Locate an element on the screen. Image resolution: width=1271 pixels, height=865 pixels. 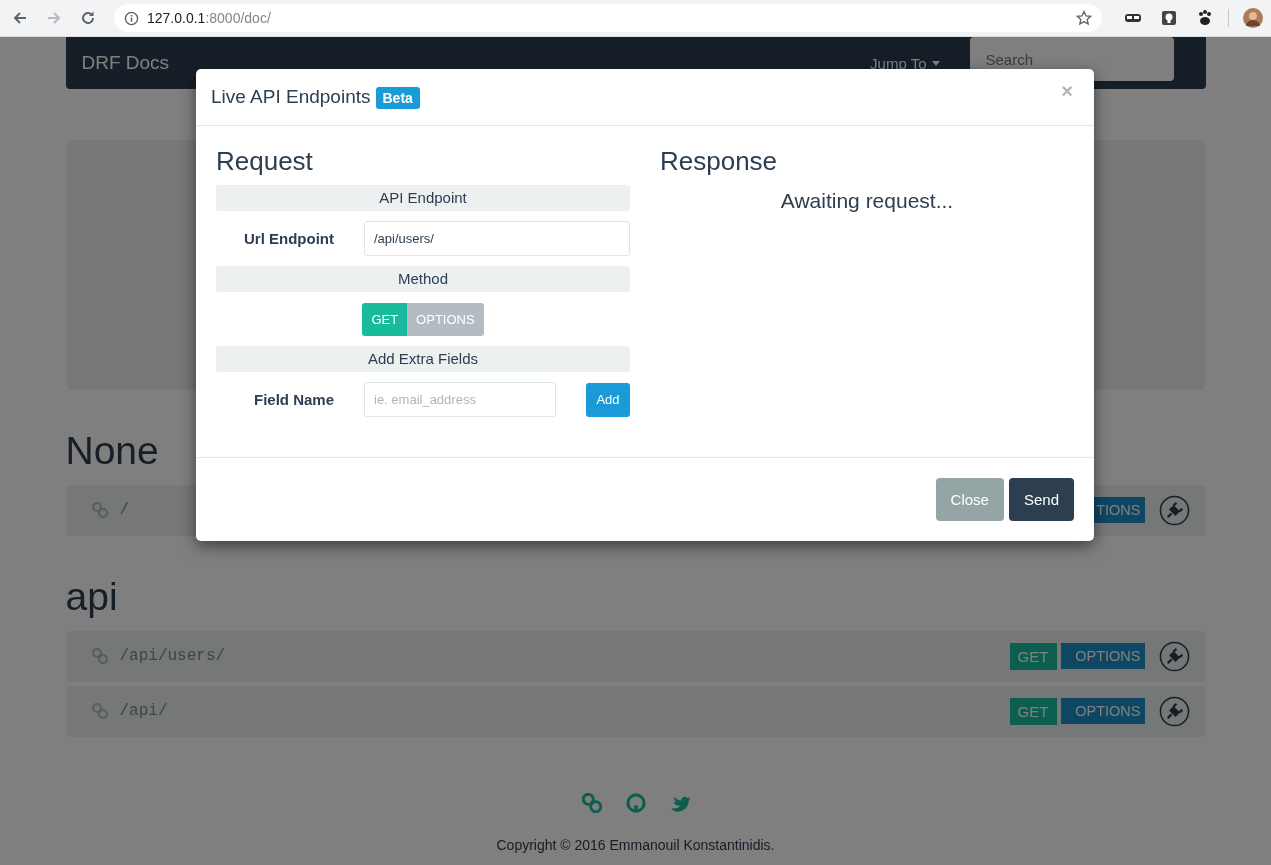
endpoint-path: /api/ is located at coordinates (143, 711).